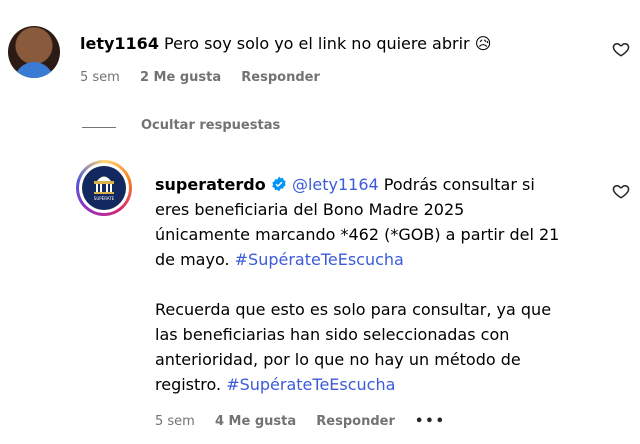 This screenshot has height=444, width=640. Describe the element at coordinates (191, 384) in the screenshot. I see `reply-p2-text-4: registro.` at that location.